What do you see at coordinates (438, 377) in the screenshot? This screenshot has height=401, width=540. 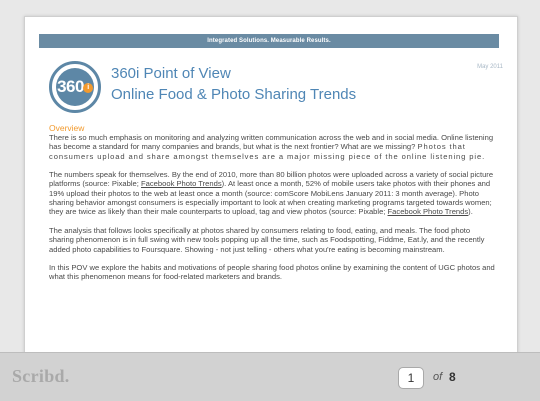 I see `page-of-label: of` at bounding box center [438, 377].